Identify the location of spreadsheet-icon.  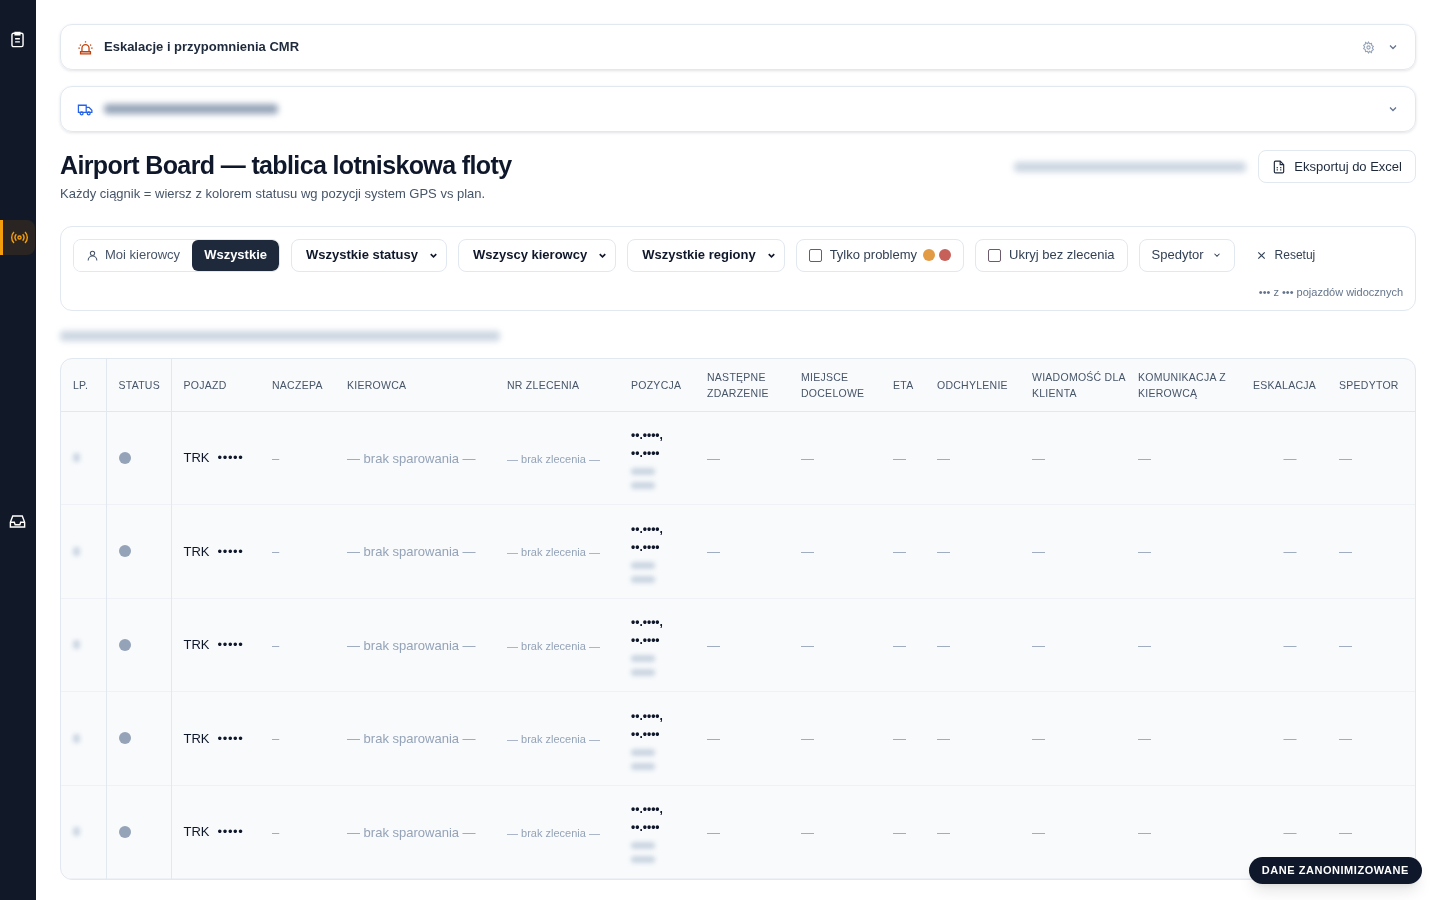
(1279, 166).